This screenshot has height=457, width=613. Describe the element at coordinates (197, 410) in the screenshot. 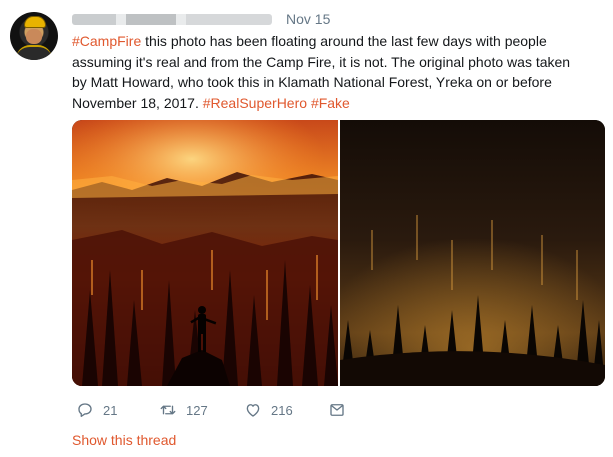

I see `retweet-count: 127` at that location.